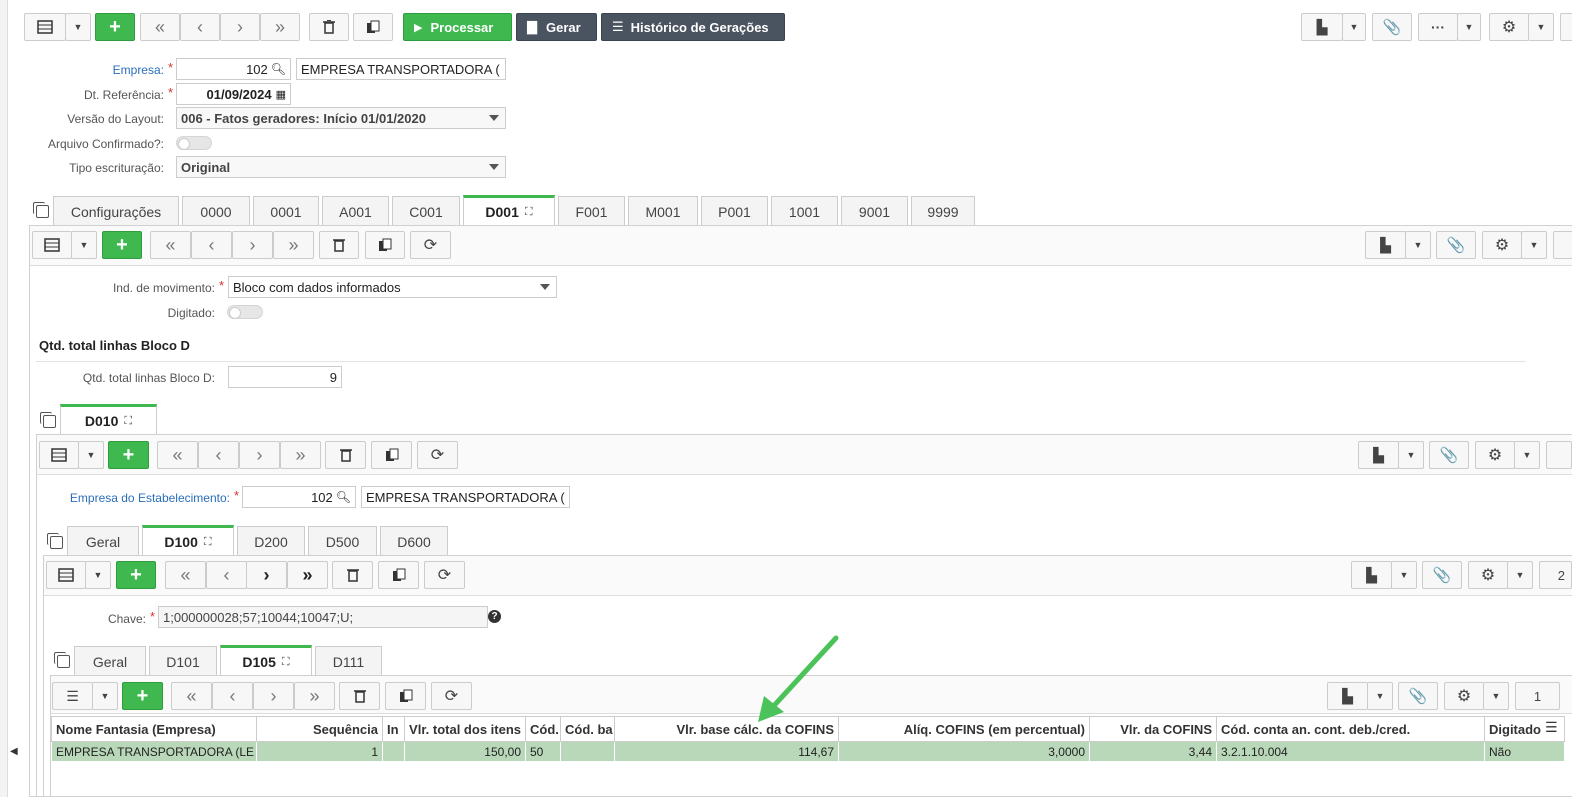  Describe the element at coordinates (348, 661) in the screenshot. I see `tab-d111: D111` at that location.